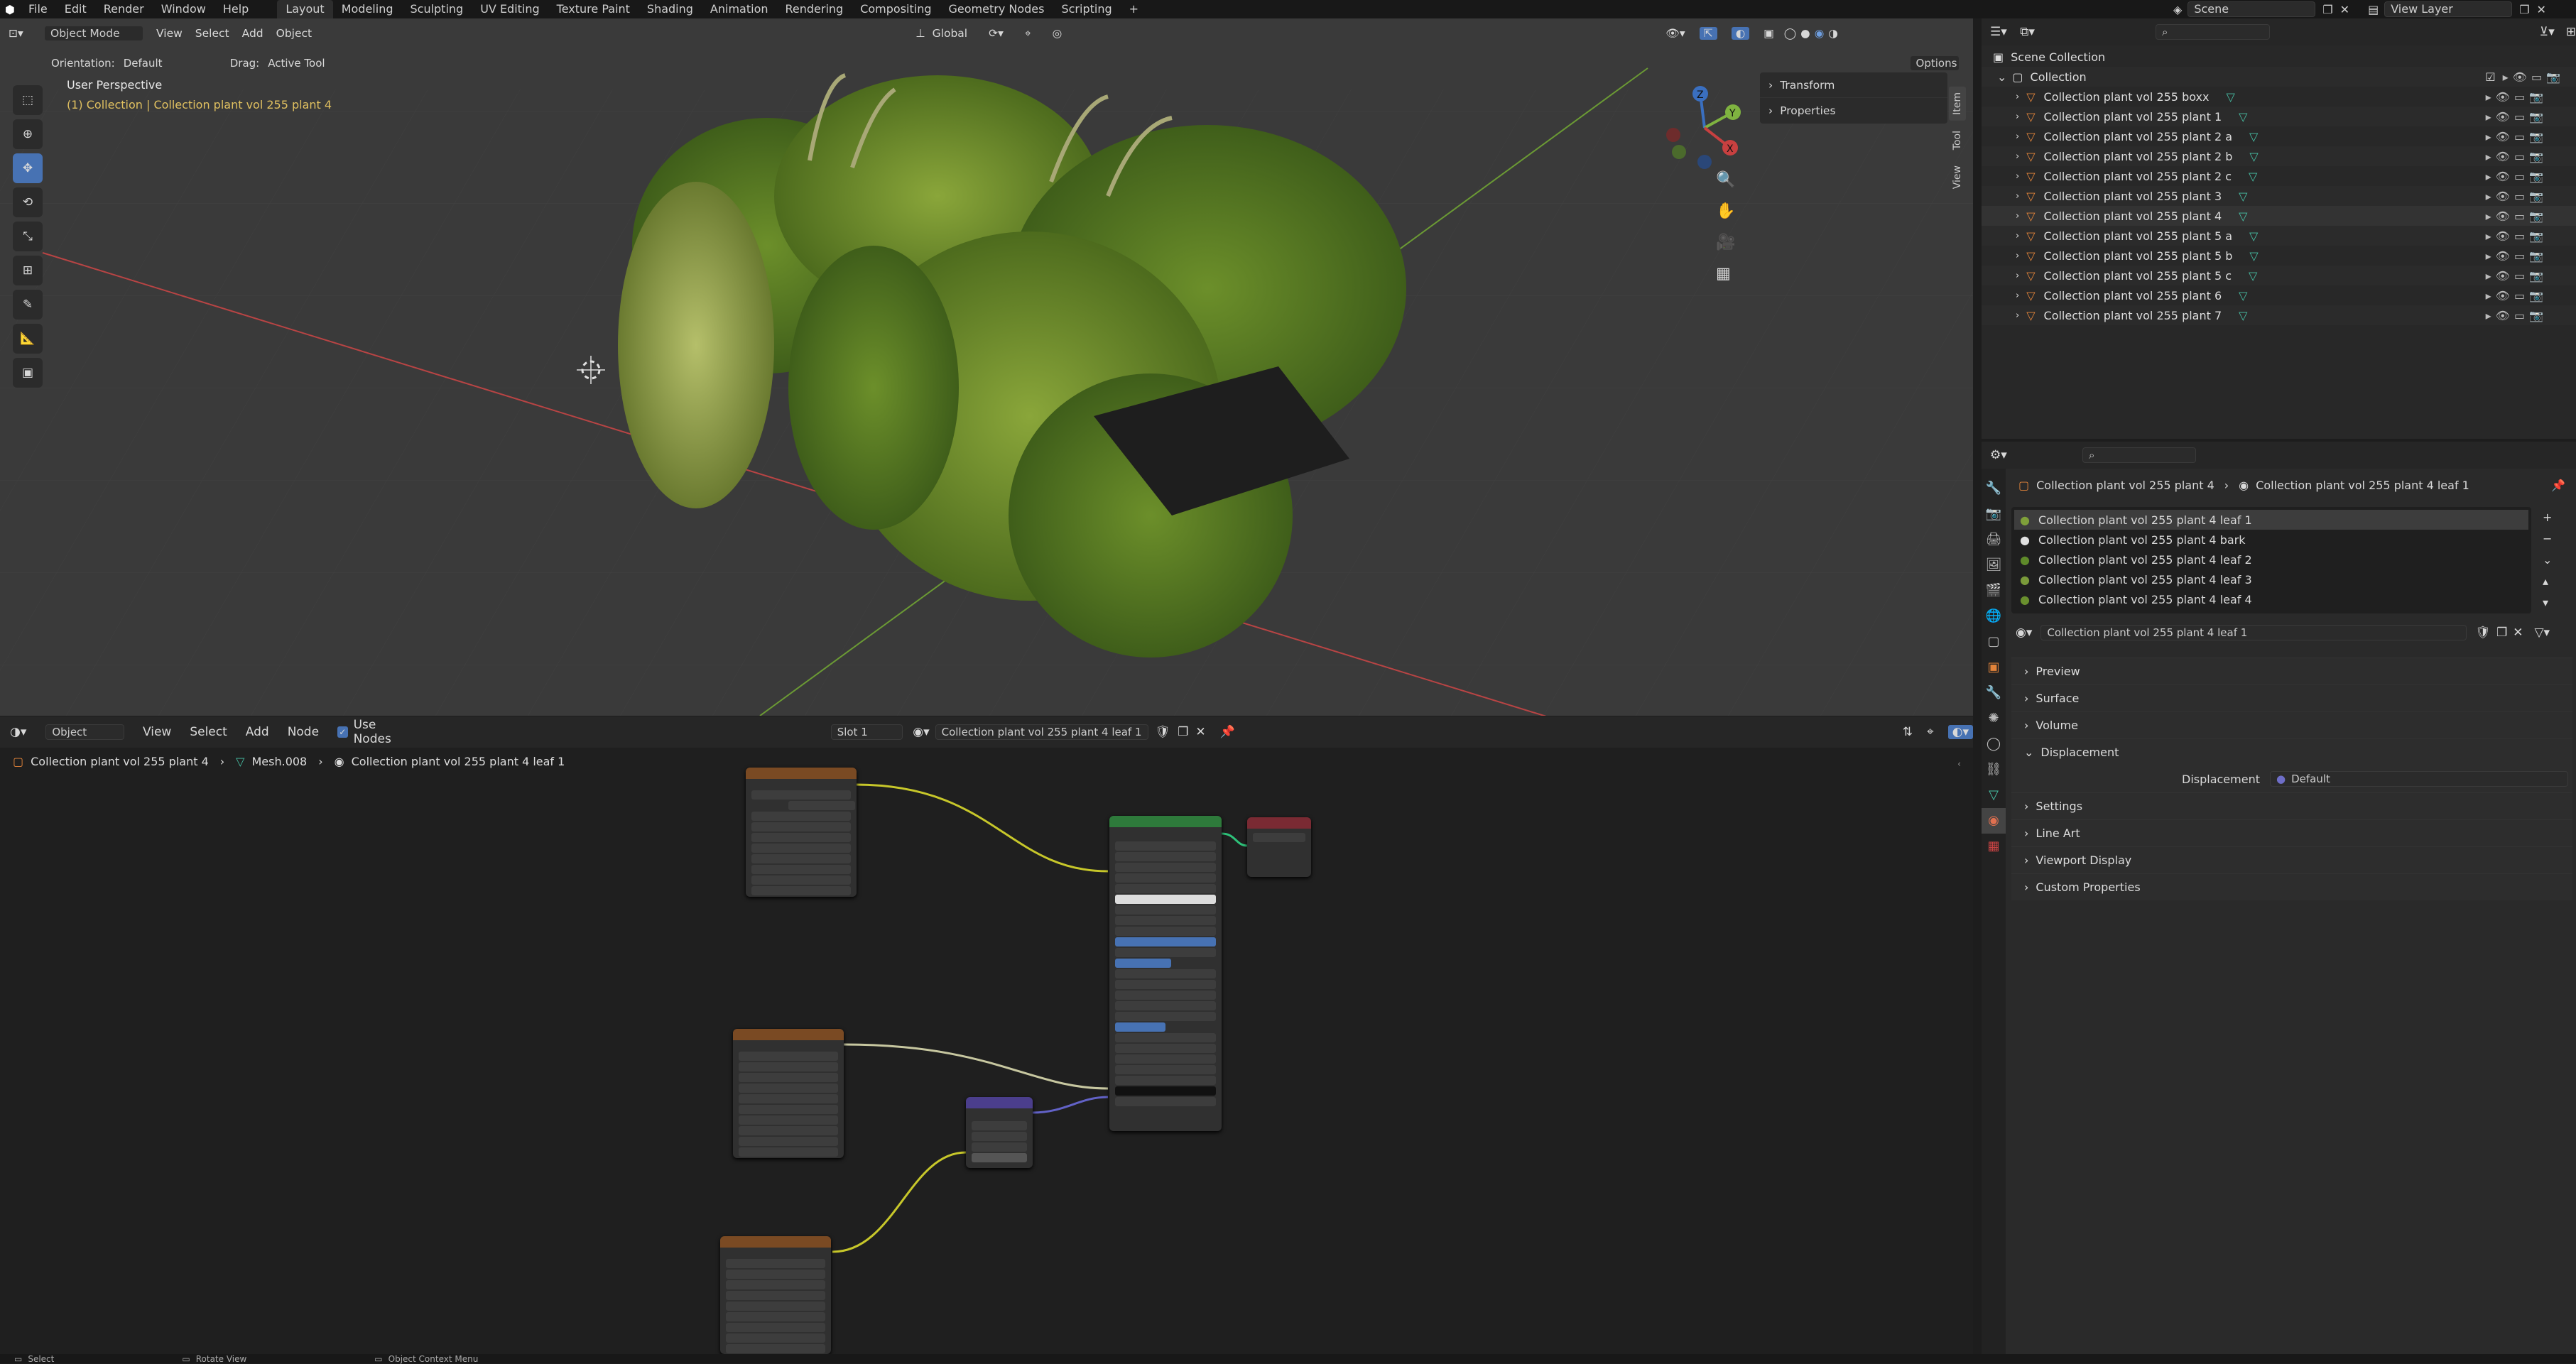 The image size is (2576, 1364). I want to click on sidebar-tab-item: Item, so click(1958, 104).